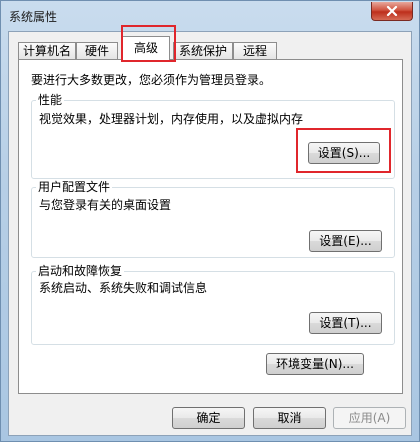  Describe the element at coordinates (210, 16) in the screenshot. I see `title-bar: 系统属性` at that location.